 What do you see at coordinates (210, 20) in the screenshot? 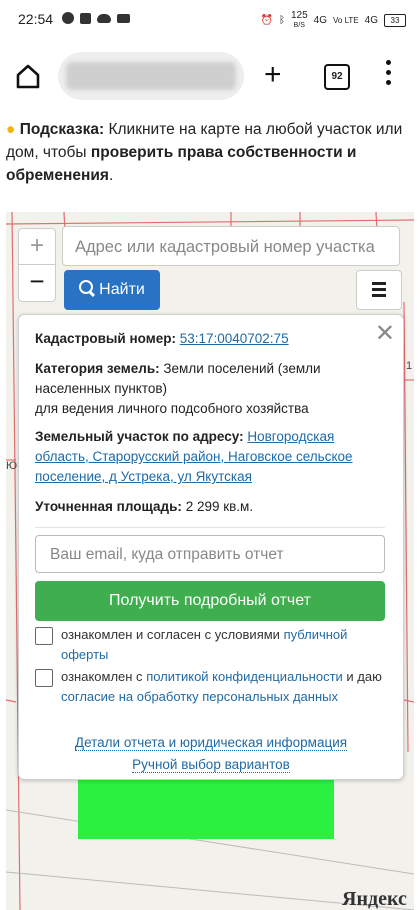
I see `status-bar: 22:54 ⏰ ᛒ 125 B/S 4G Vo LTE 4G 33` at bounding box center [210, 20].